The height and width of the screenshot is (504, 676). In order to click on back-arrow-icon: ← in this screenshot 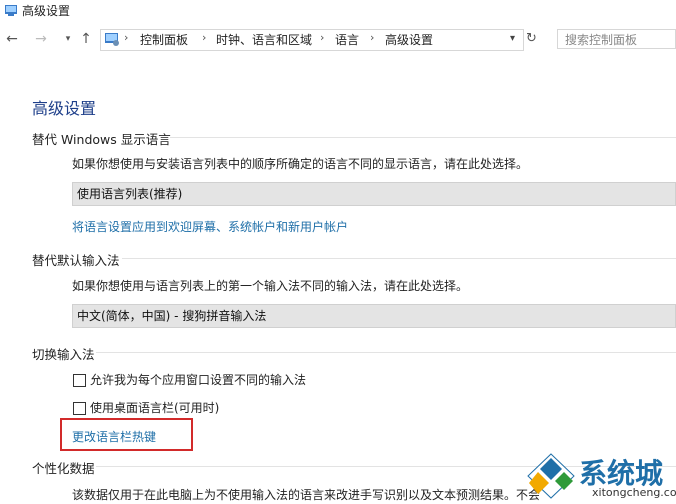, I will do `click(12, 39)`.